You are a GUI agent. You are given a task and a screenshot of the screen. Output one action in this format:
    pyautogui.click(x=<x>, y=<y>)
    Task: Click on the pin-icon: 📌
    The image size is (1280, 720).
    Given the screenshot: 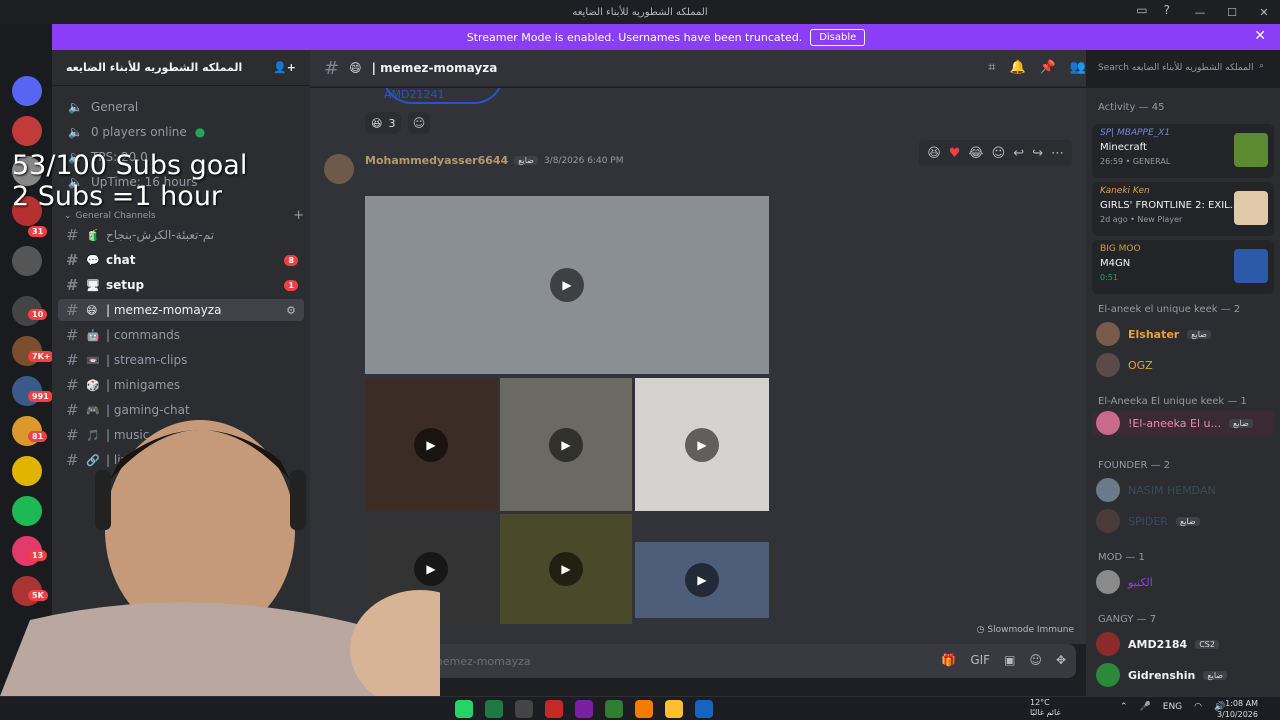 What is the action you would take?
    pyautogui.click(x=1048, y=67)
    